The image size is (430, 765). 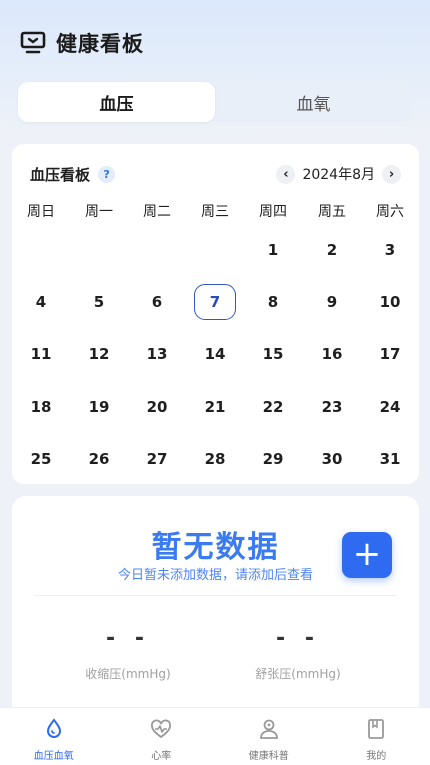 I want to click on weekday-label: 周五, so click(x=332, y=212).